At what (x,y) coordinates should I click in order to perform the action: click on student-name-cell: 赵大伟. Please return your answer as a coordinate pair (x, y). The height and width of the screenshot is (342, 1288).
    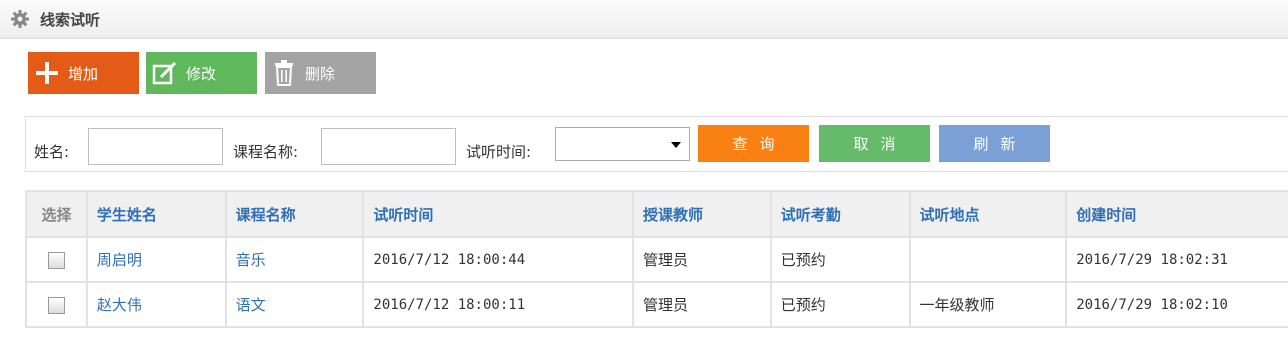
    Looking at the image, I should click on (156, 304).